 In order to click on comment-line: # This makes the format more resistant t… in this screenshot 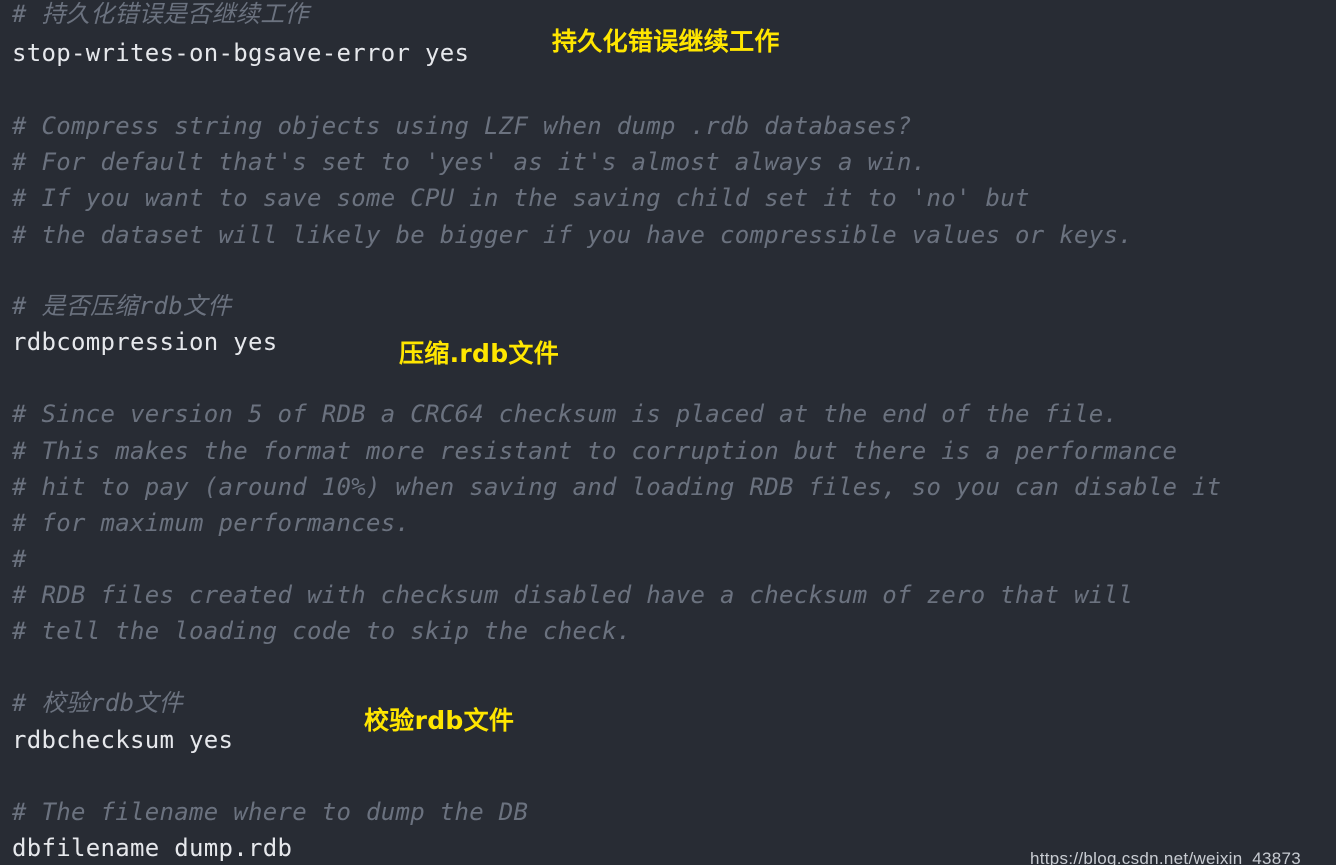, I will do `click(595, 451)`.